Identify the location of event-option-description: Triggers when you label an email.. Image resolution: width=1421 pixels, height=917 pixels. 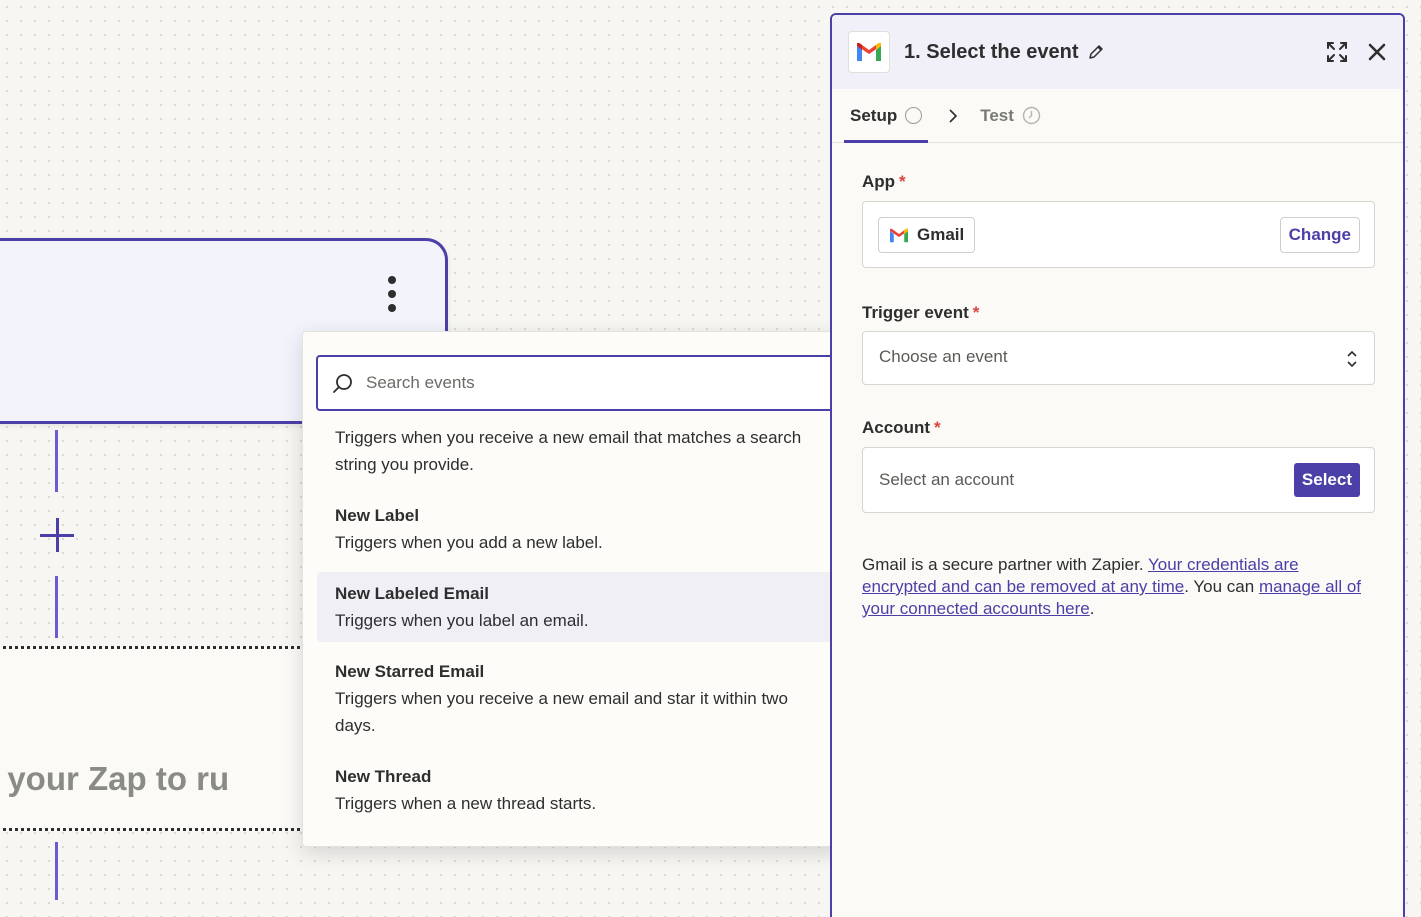
(462, 620).